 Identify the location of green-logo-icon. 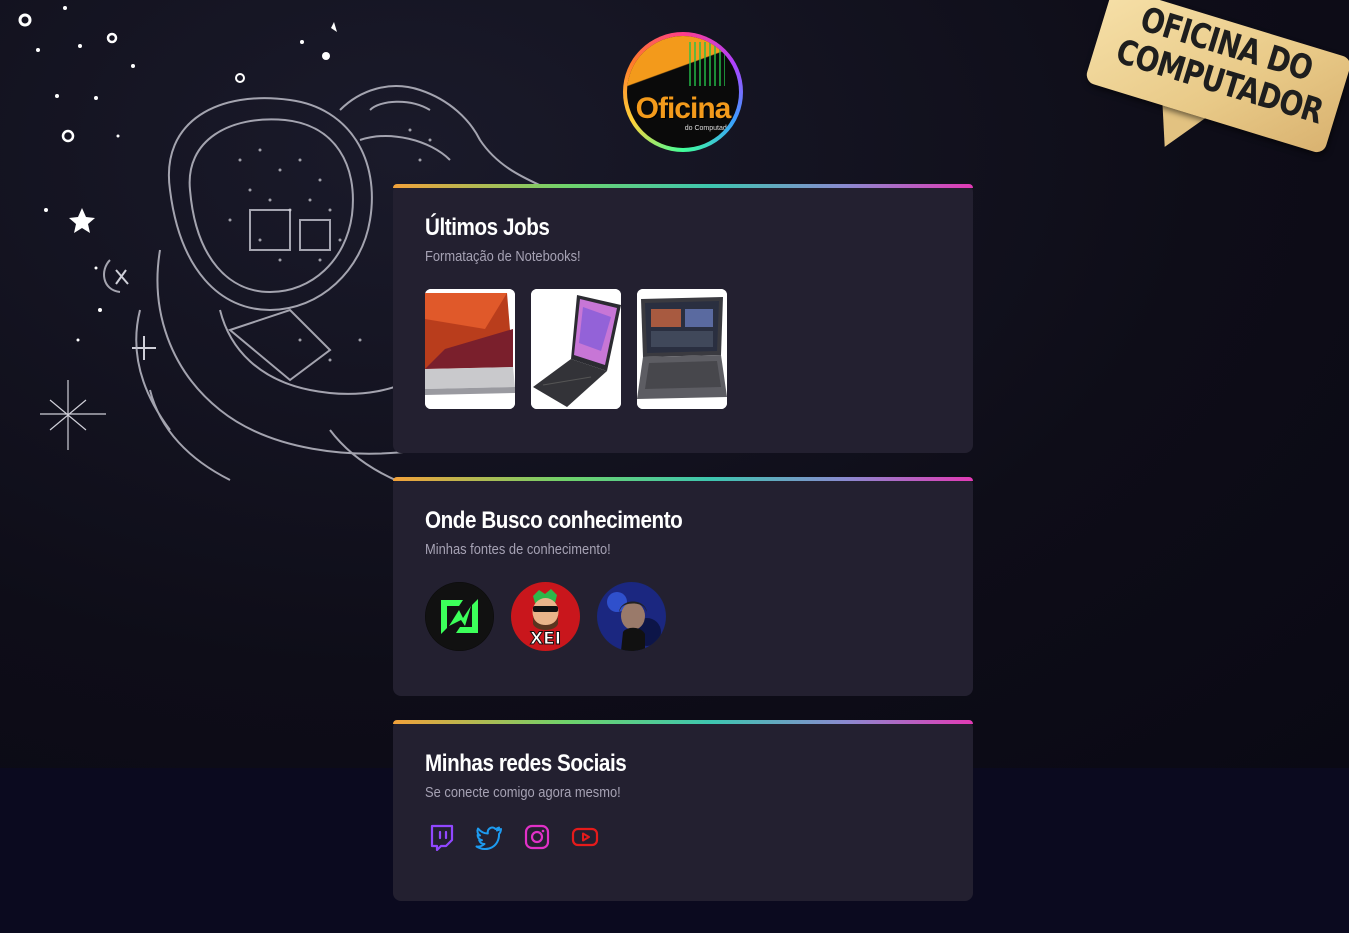
(459, 616).